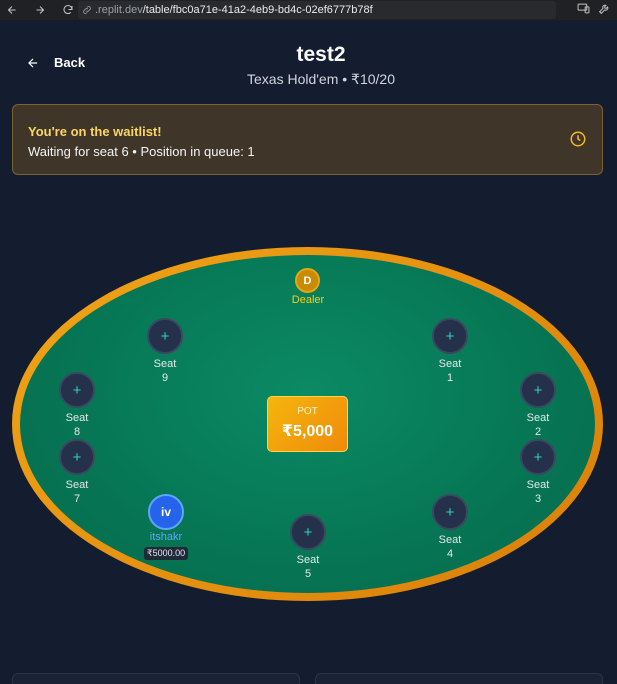 The width and height of the screenshot is (617, 684). I want to click on table-title: test2, so click(321, 54).